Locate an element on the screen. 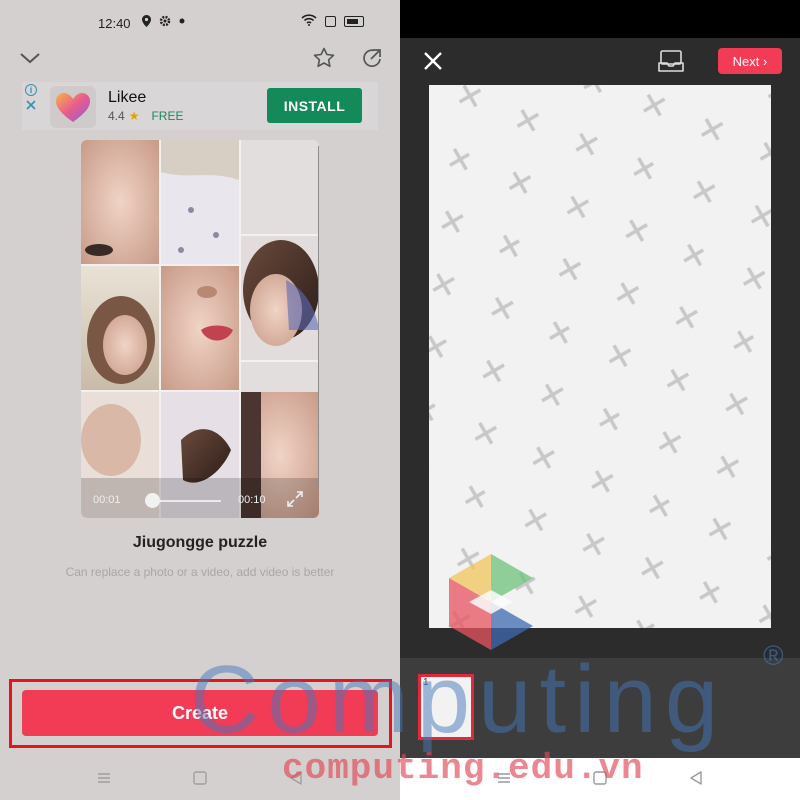  notification-dot-icon is located at coordinates (182, 22).